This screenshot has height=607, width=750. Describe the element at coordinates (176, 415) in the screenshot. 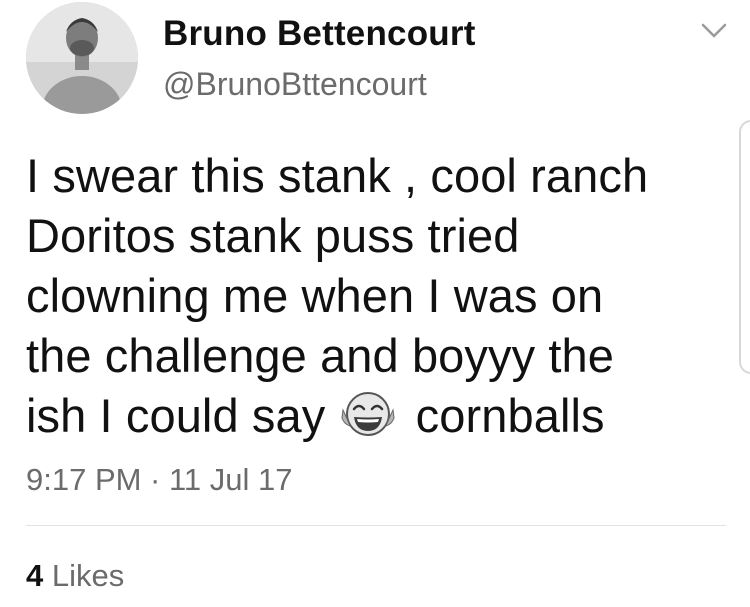

I see `tweet-text-segment: ish I could say` at that location.